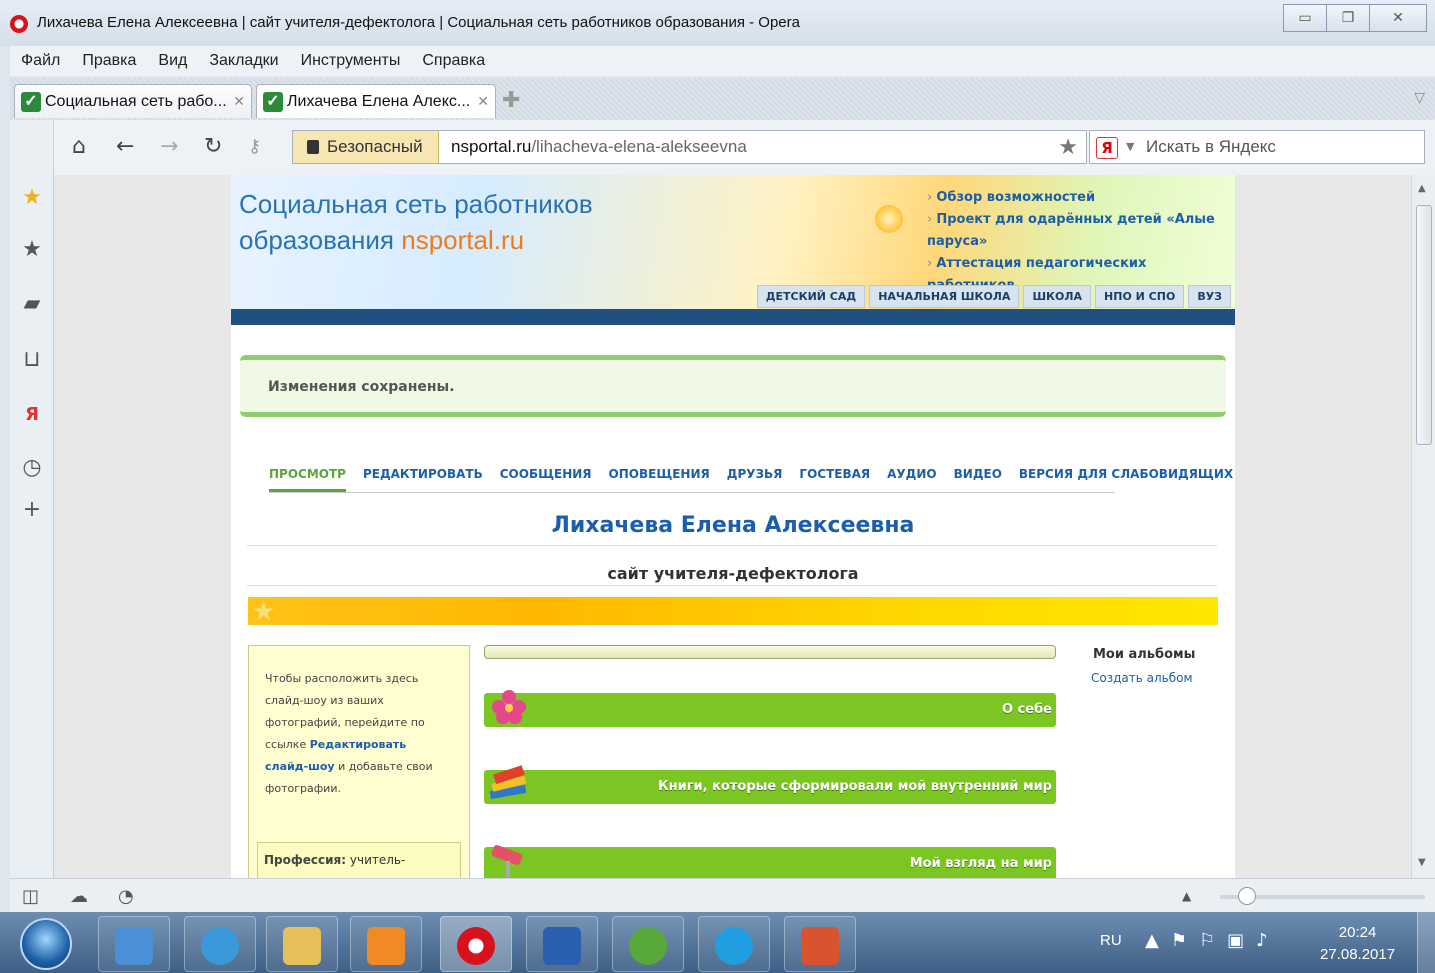 The image size is (1435, 973). Describe the element at coordinates (770, 861) in the screenshot. I see `section-worldview: Мой взгляд на мир` at that location.